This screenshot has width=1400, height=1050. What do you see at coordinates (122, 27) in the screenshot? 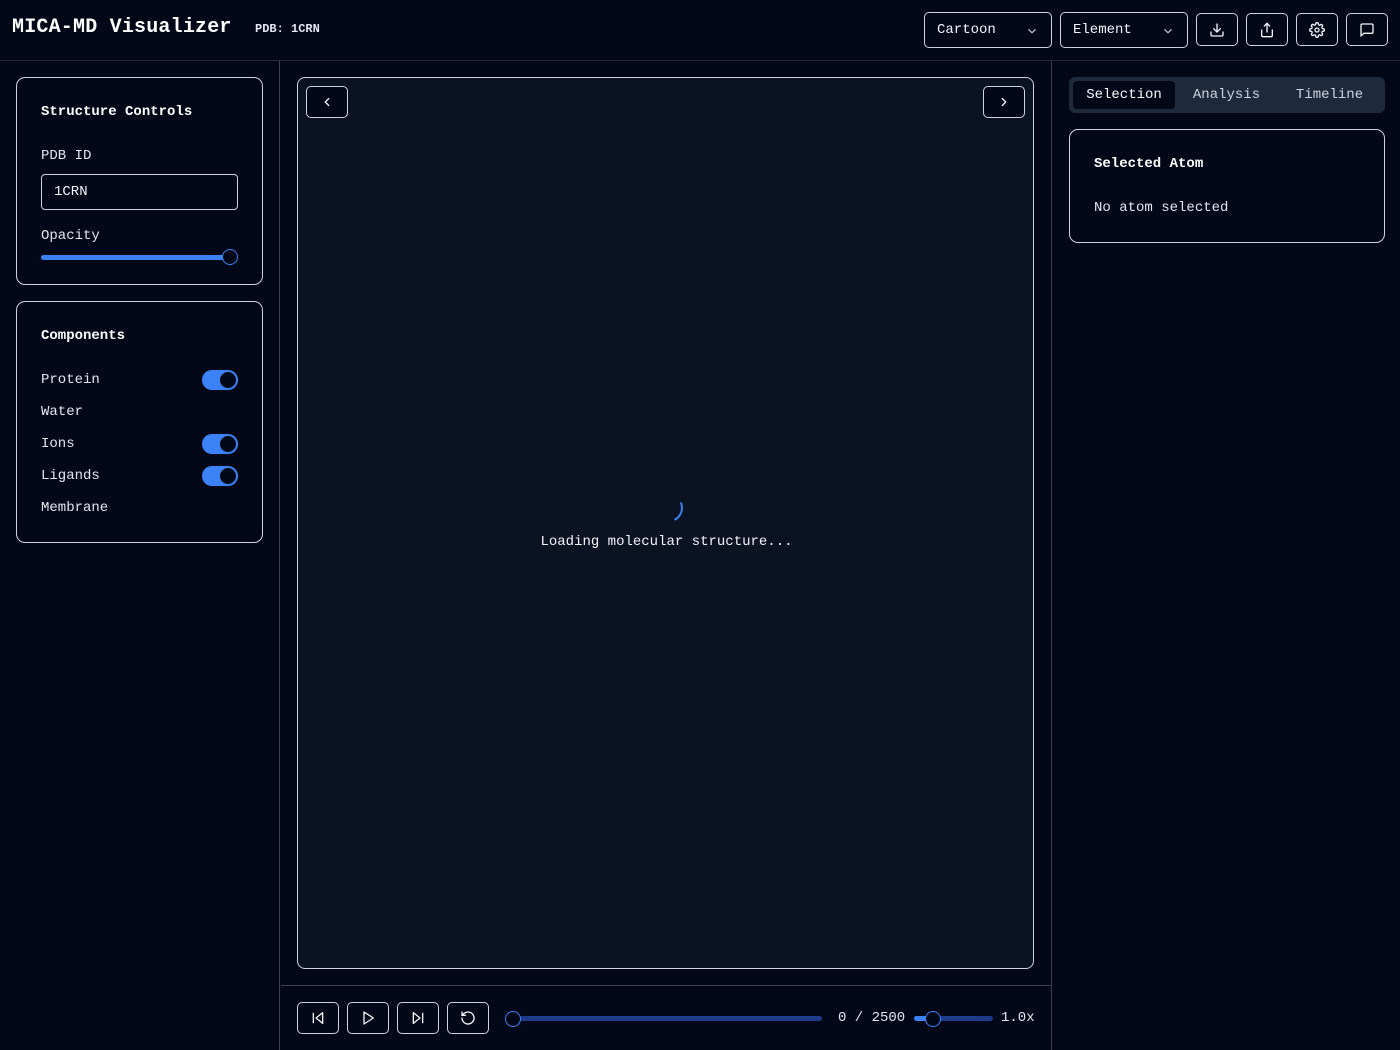
I see `app-title: MICA-MD Visualizer` at bounding box center [122, 27].